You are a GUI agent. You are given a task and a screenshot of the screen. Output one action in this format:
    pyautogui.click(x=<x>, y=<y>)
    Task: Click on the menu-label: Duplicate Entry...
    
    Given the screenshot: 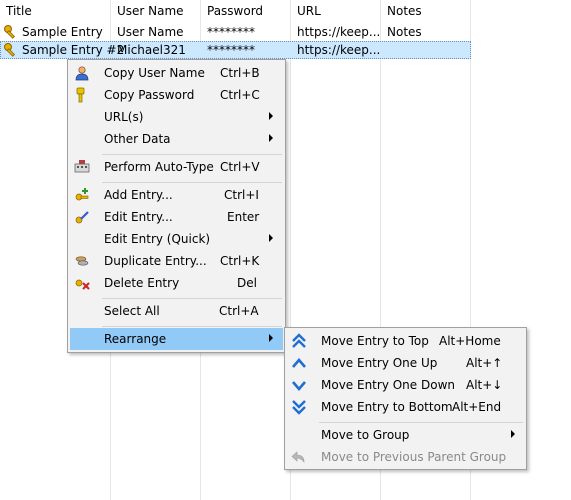 What is the action you would take?
    pyautogui.click(x=155, y=261)
    